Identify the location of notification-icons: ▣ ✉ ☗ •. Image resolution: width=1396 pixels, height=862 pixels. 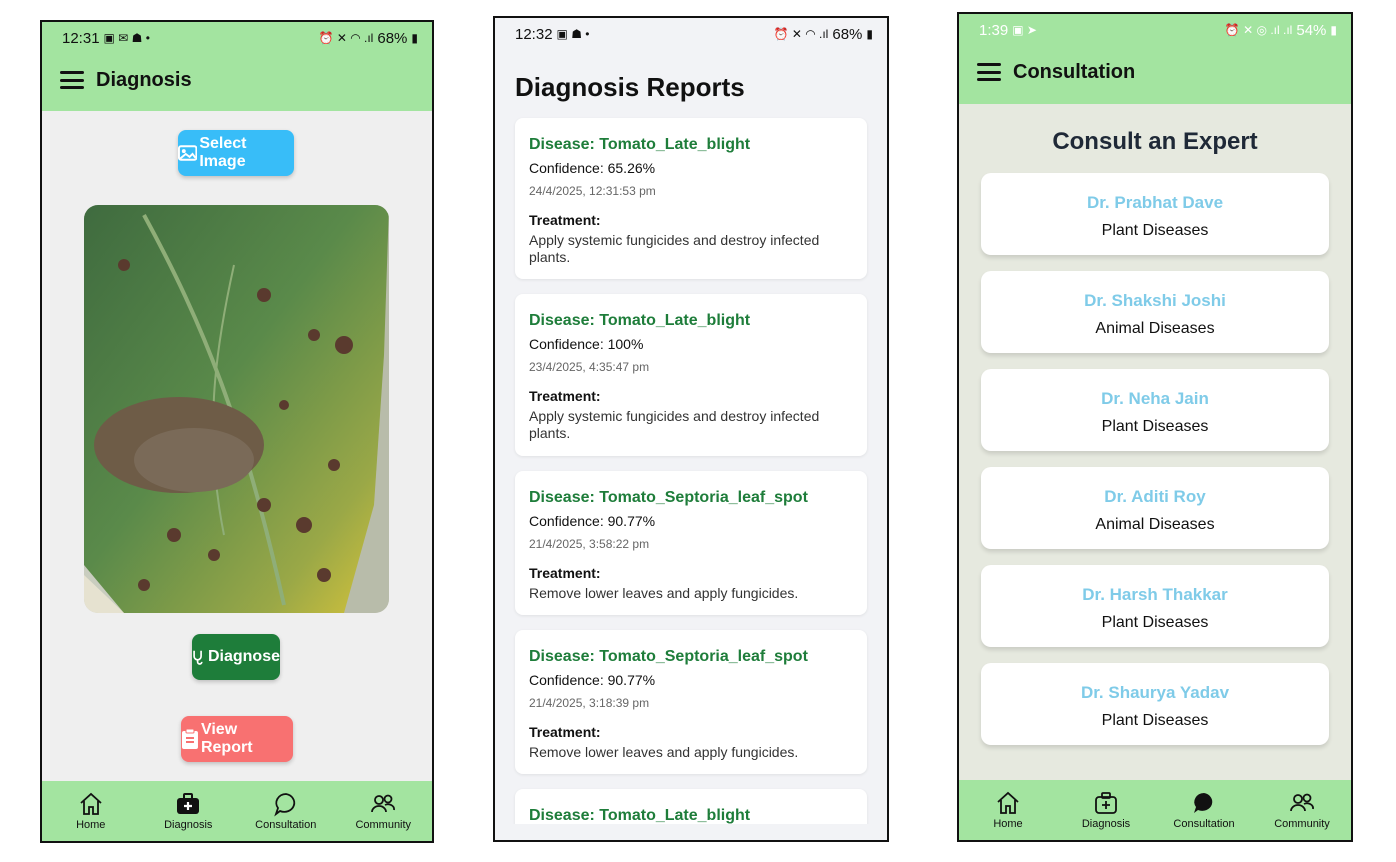
(126, 38).